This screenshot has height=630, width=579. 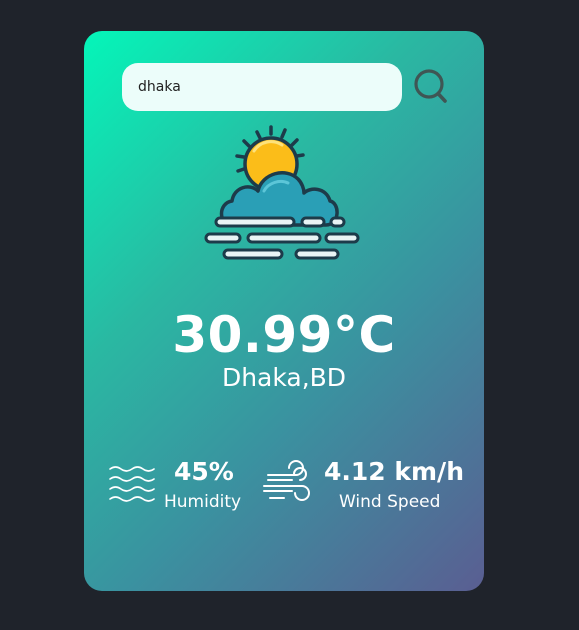 What do you see at coordinates (286, 480) in the screenshot?
I see `wind-icon` at bounding box center [286, 480].